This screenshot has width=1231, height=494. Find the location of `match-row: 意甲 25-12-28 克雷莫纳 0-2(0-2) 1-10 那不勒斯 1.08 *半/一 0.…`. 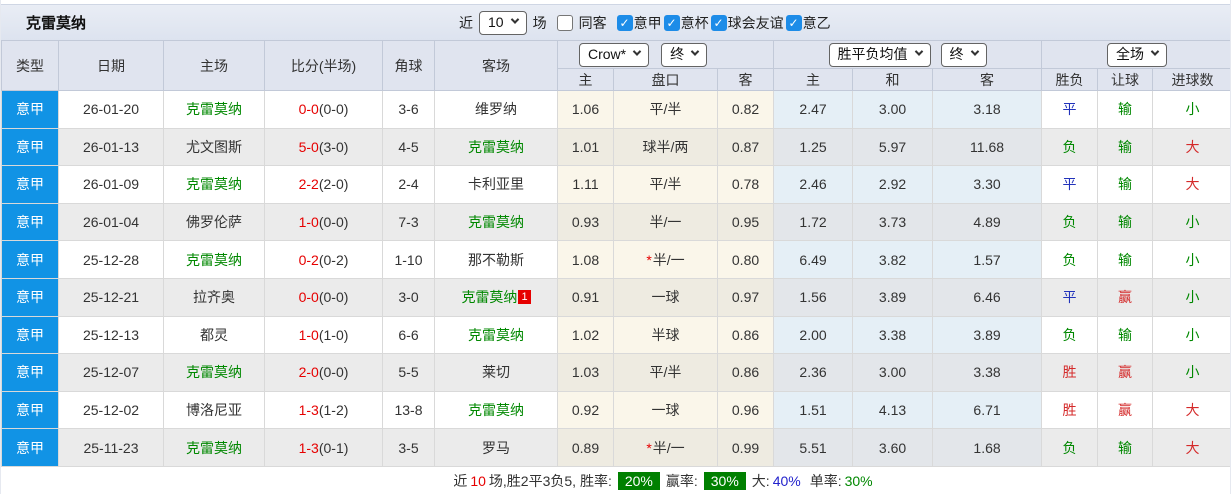

match-row: 意甲 25-12-28 克雷莫纳 0-2(0-2) 1-10 那不勒斯 1.08 *半/一 0.… is located at coordinates (615, 259).